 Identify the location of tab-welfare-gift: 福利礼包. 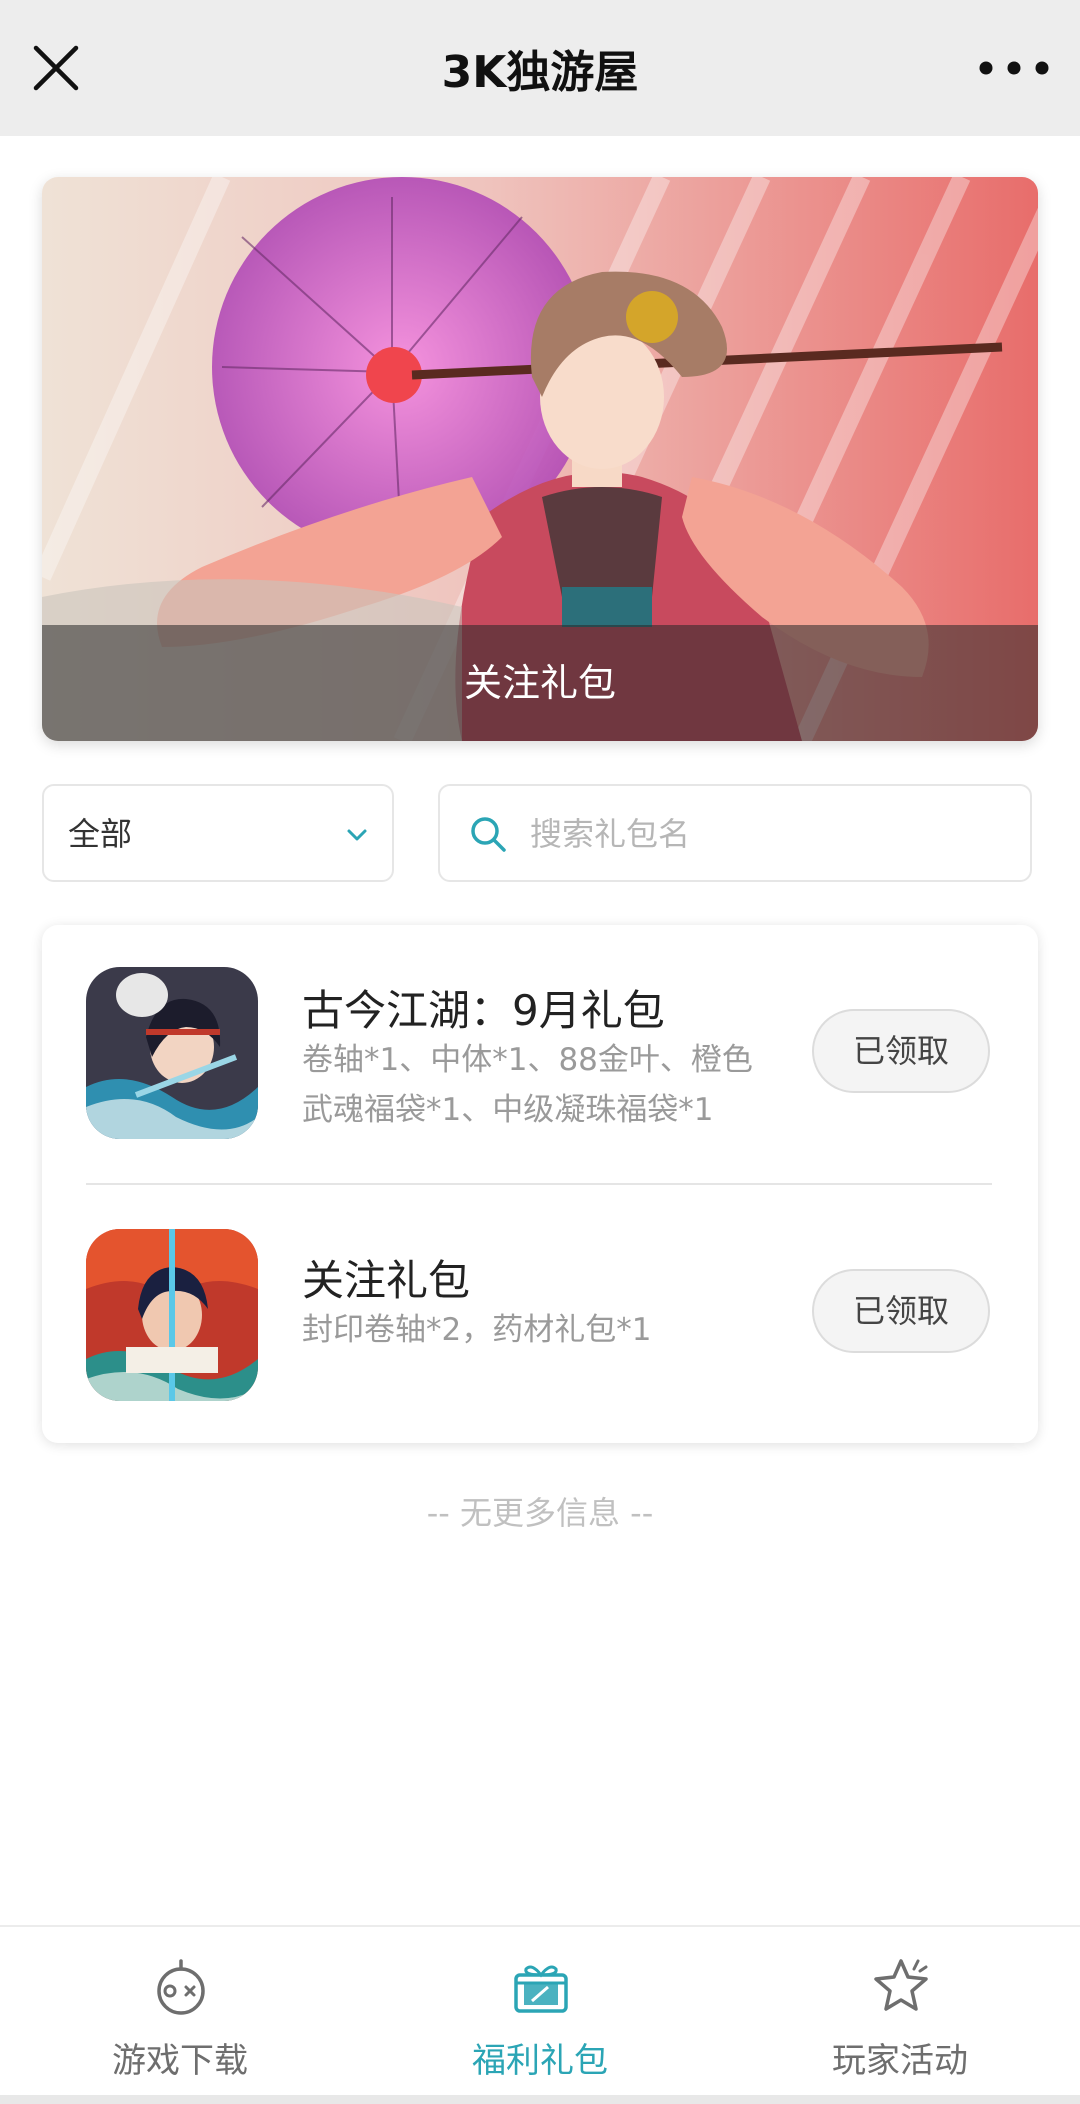
(540, 2012).